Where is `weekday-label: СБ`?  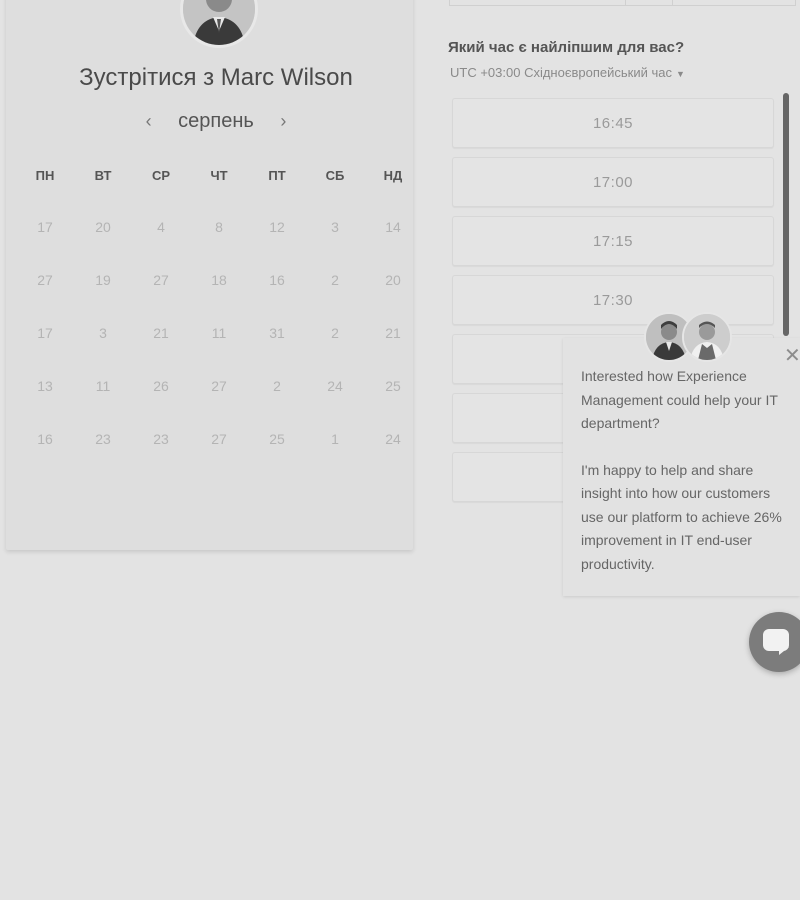 weekday-label: СБ is located at coordinates (335, 175).